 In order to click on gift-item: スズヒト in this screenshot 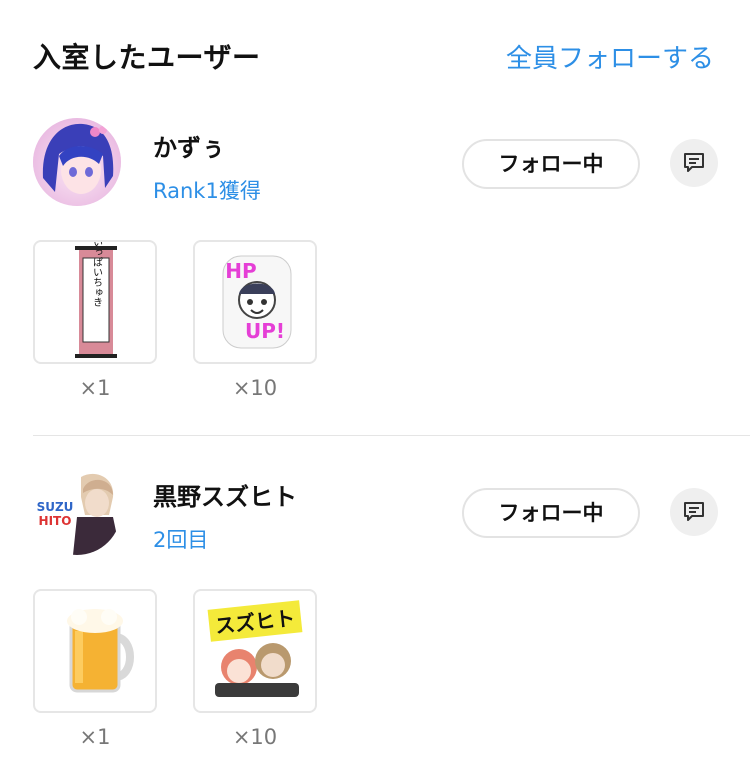, I will do `click(255, 651)`.